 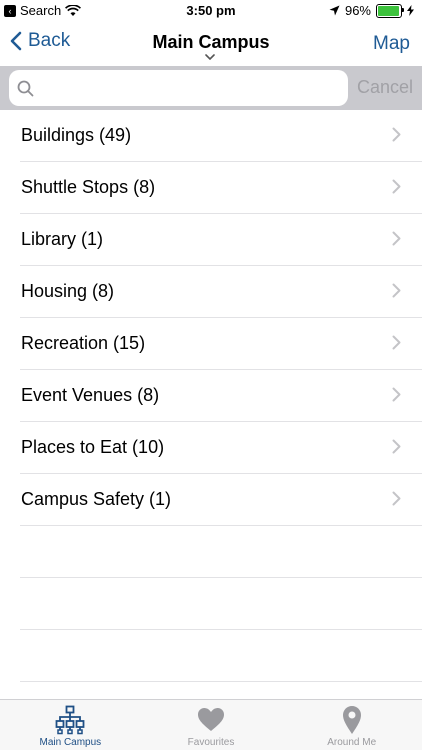 I want to click on battery-icon, so click(x=390, y=10).